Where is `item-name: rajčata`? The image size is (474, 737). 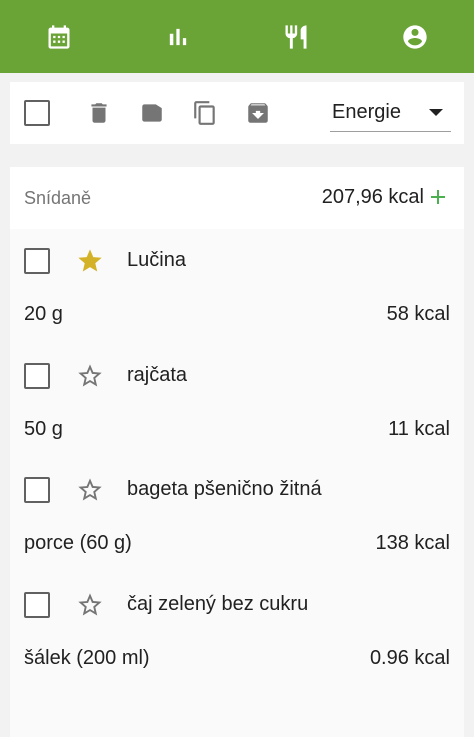 item-name: rajčata is located at coordinates (157, 374).